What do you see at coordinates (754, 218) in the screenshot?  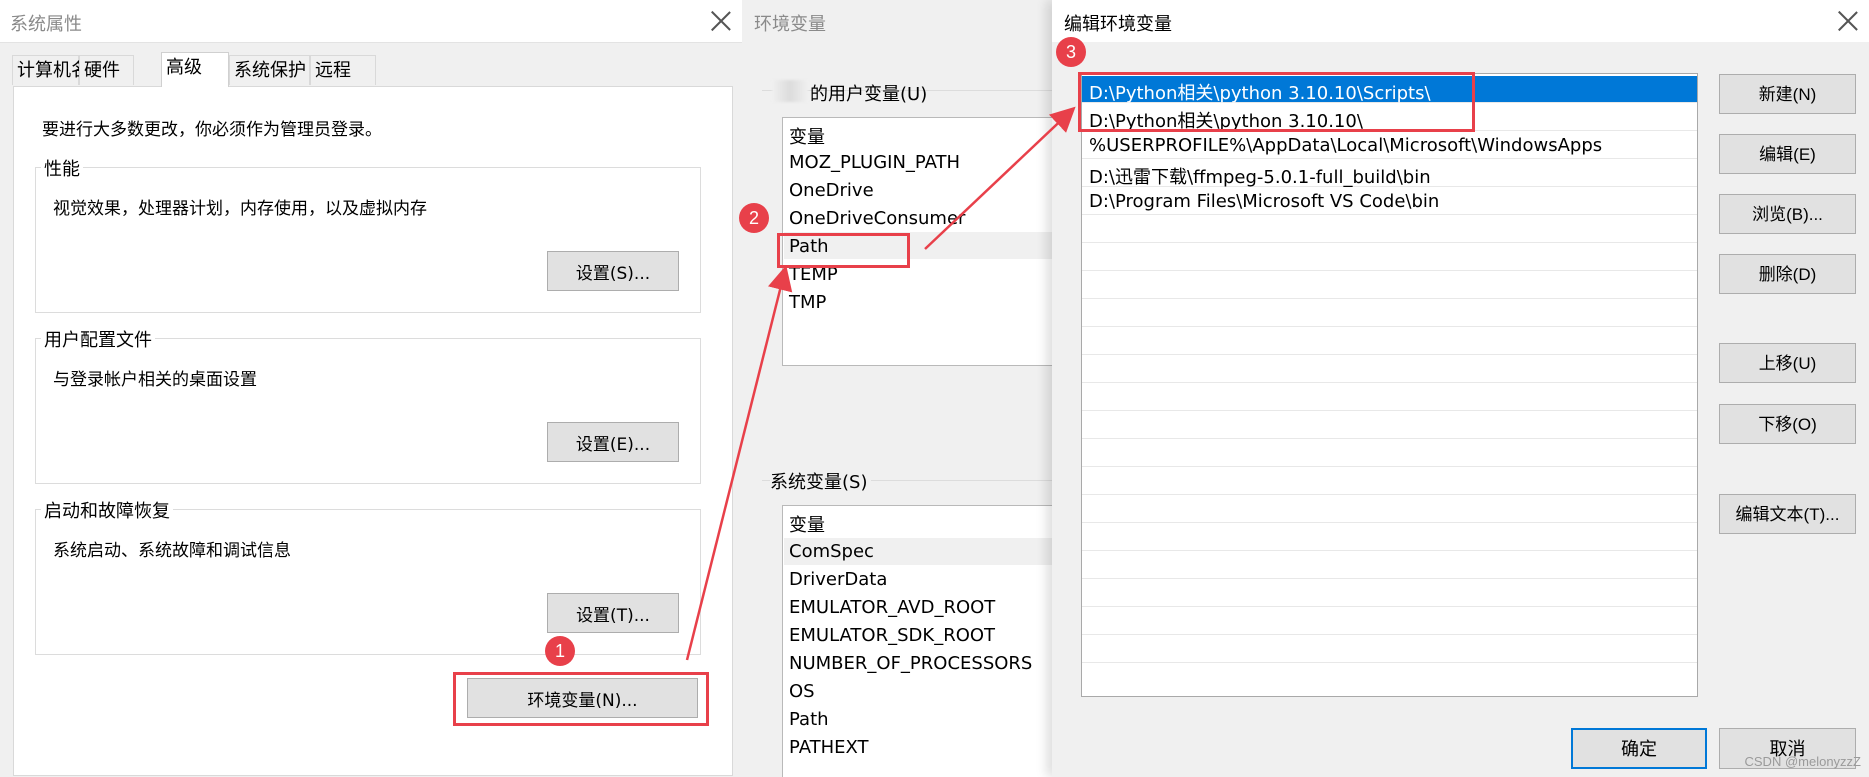 I see `step-badge-2: 2` at bounding box center [754, 218].